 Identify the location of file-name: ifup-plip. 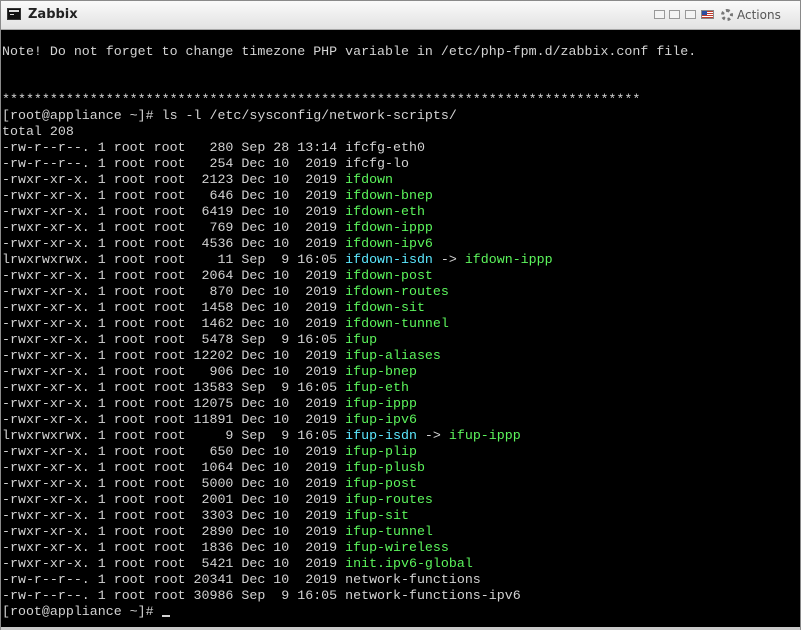
(381, 451).